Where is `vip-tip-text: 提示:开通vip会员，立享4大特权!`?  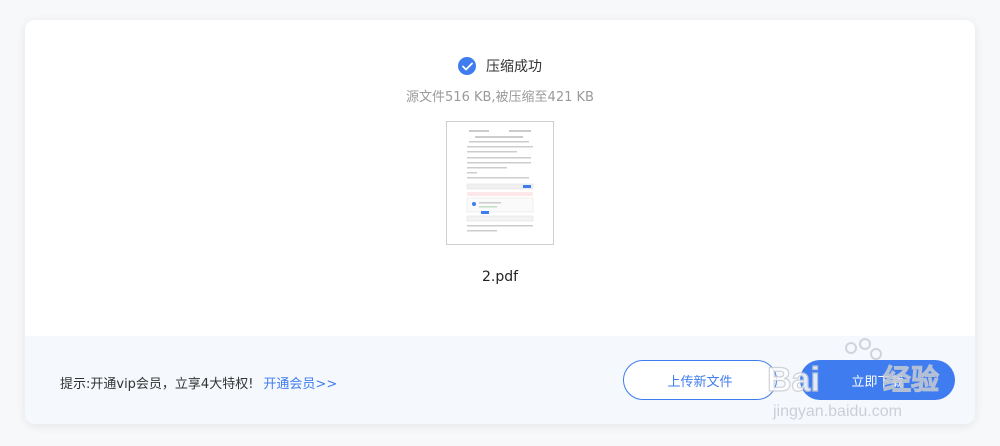
vip-tip-text: 提示:开通vip会员，立享4大特权! is located at coordinates (157, 384).